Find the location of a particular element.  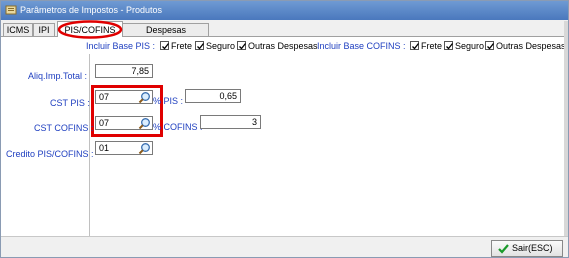

tab-ipi: IPI is located at coordinates (44, 29).